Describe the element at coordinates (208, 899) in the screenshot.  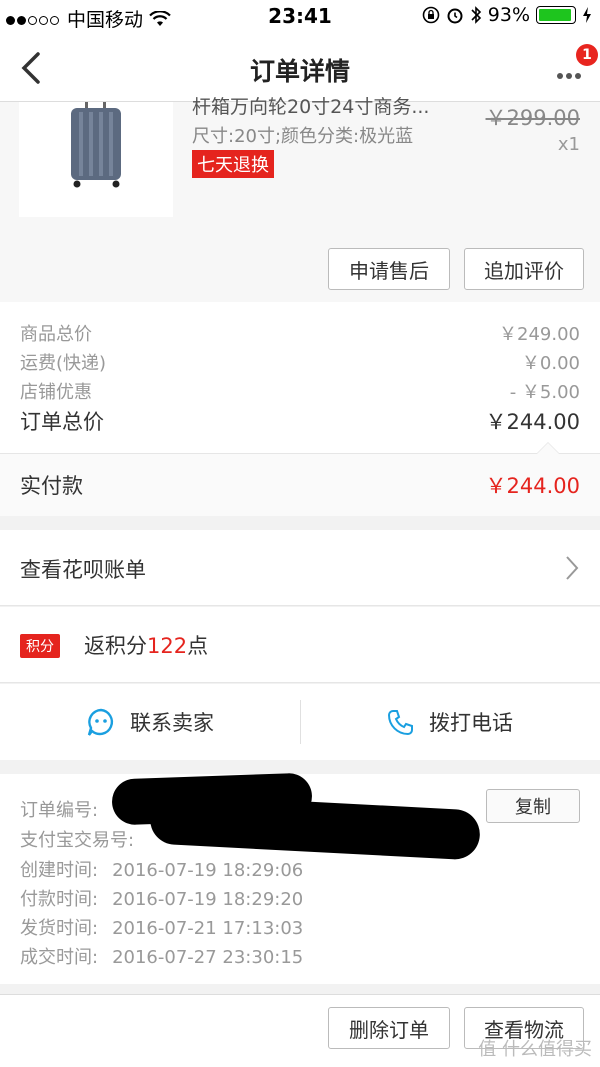
I see `paid-time-value: 2016-07-19 18:29:20` at that location.